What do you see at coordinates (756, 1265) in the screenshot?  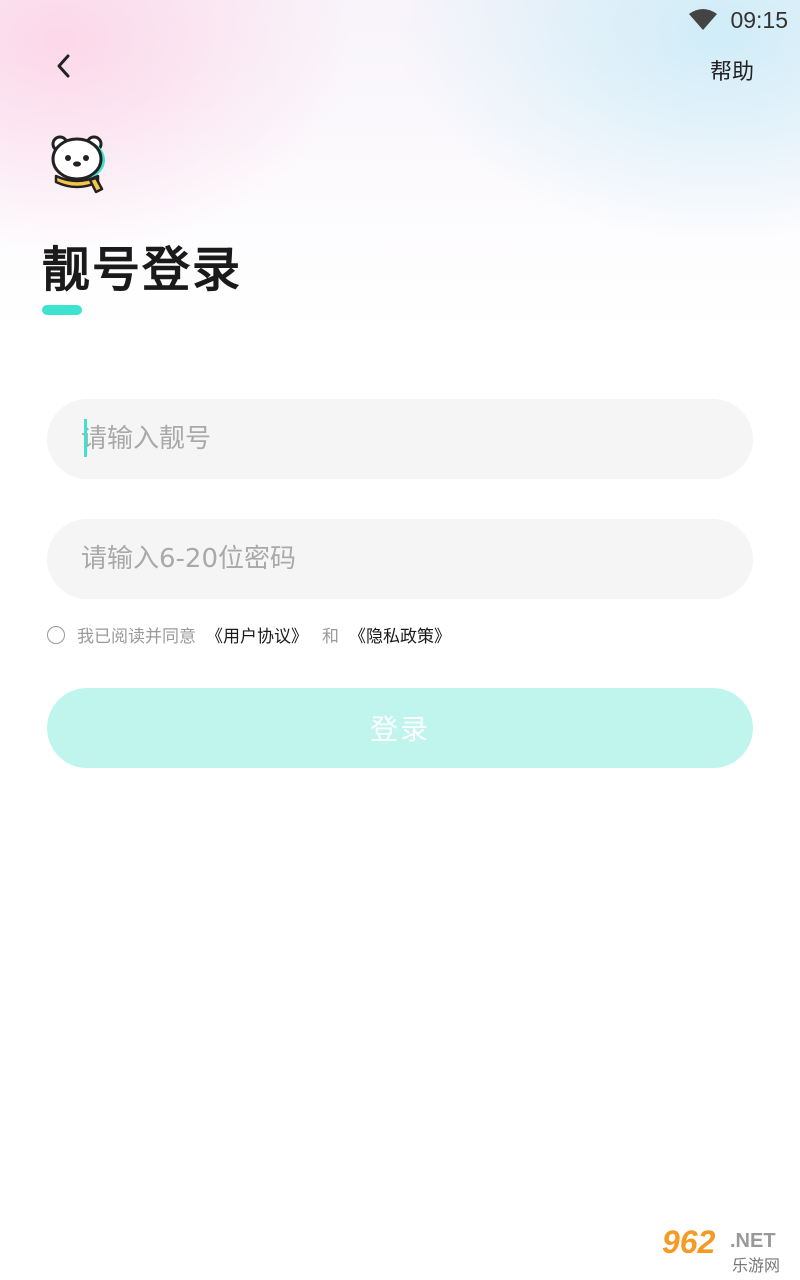 I see `watermark-name: 乐游网` at bounding box center [756, 1265].